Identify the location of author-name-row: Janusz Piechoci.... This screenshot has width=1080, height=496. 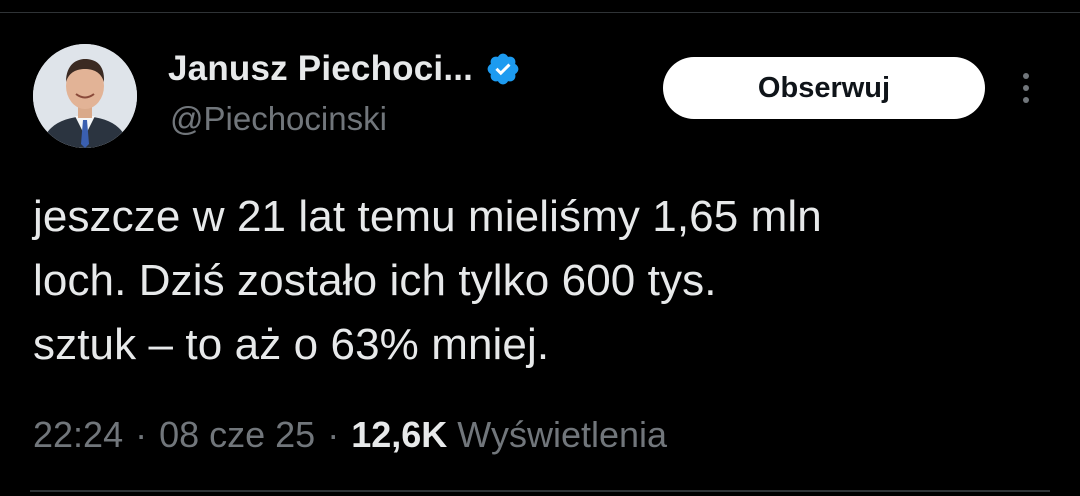
(344, 69).